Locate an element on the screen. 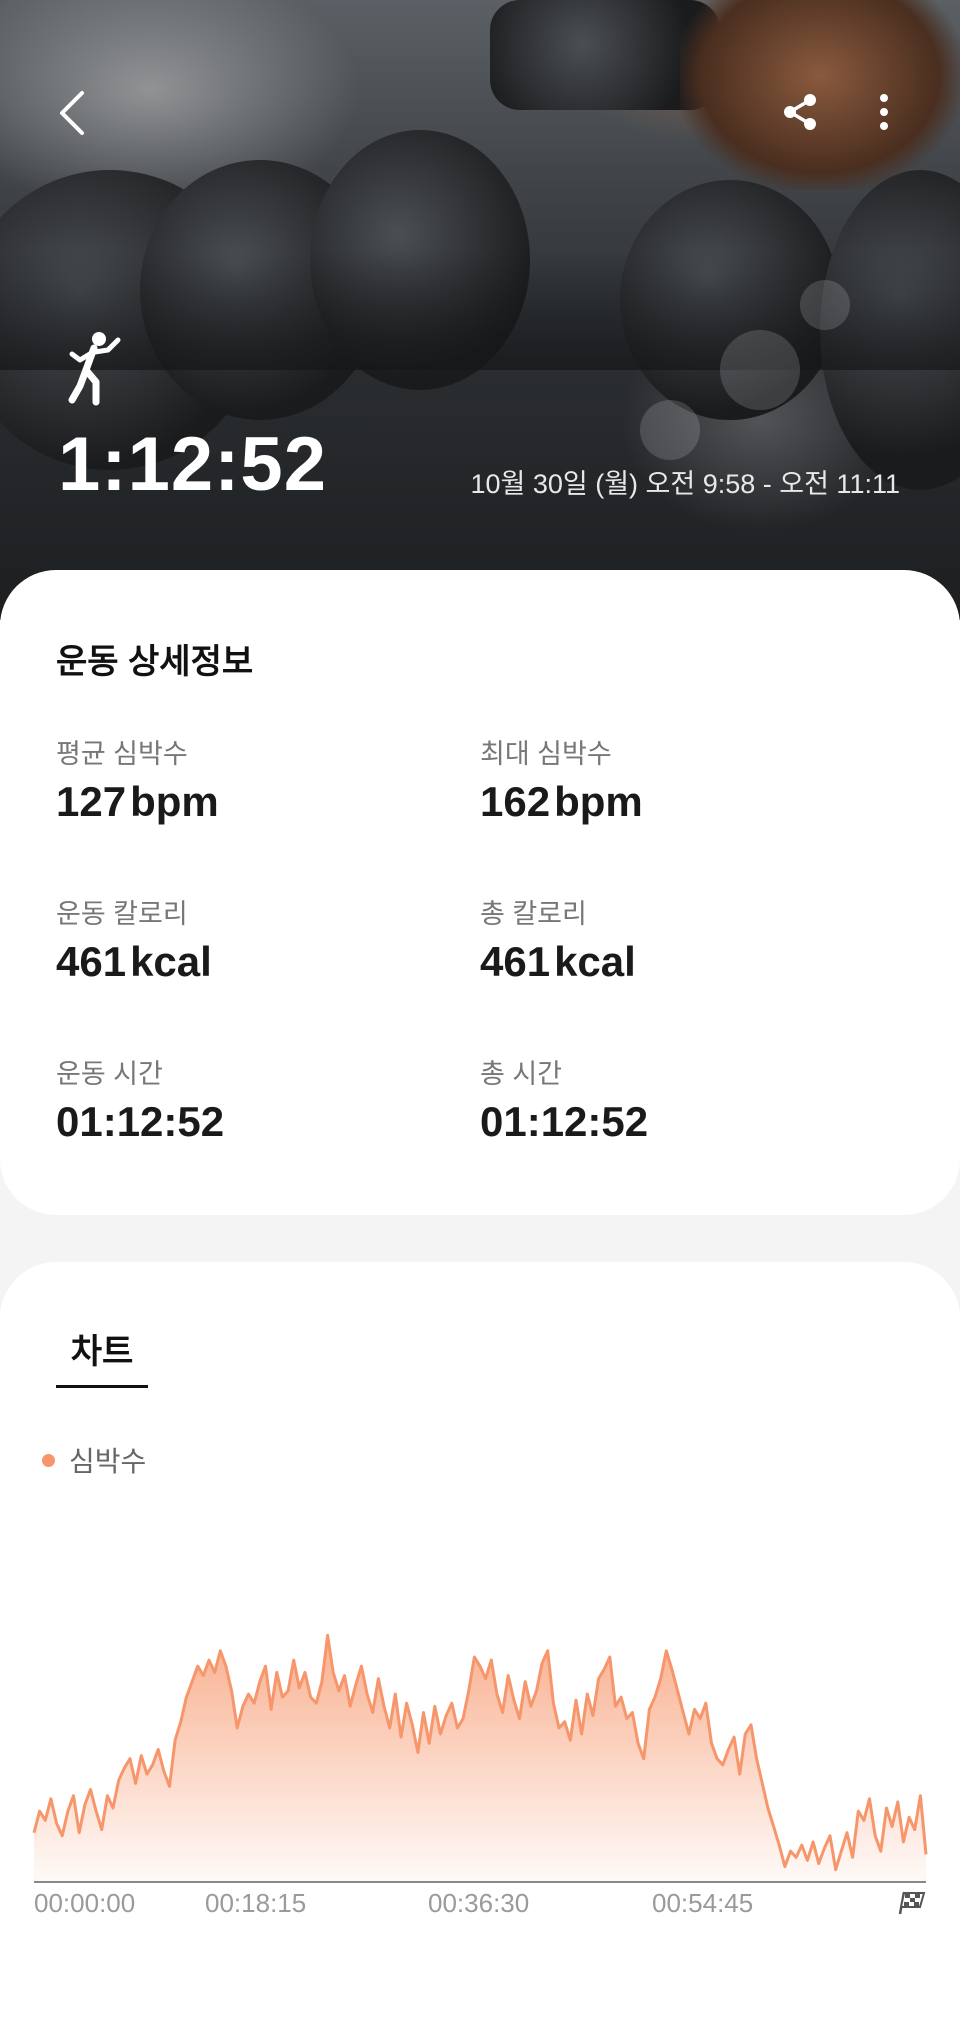  person-exercise-icon is located at coordinates (94, 369).